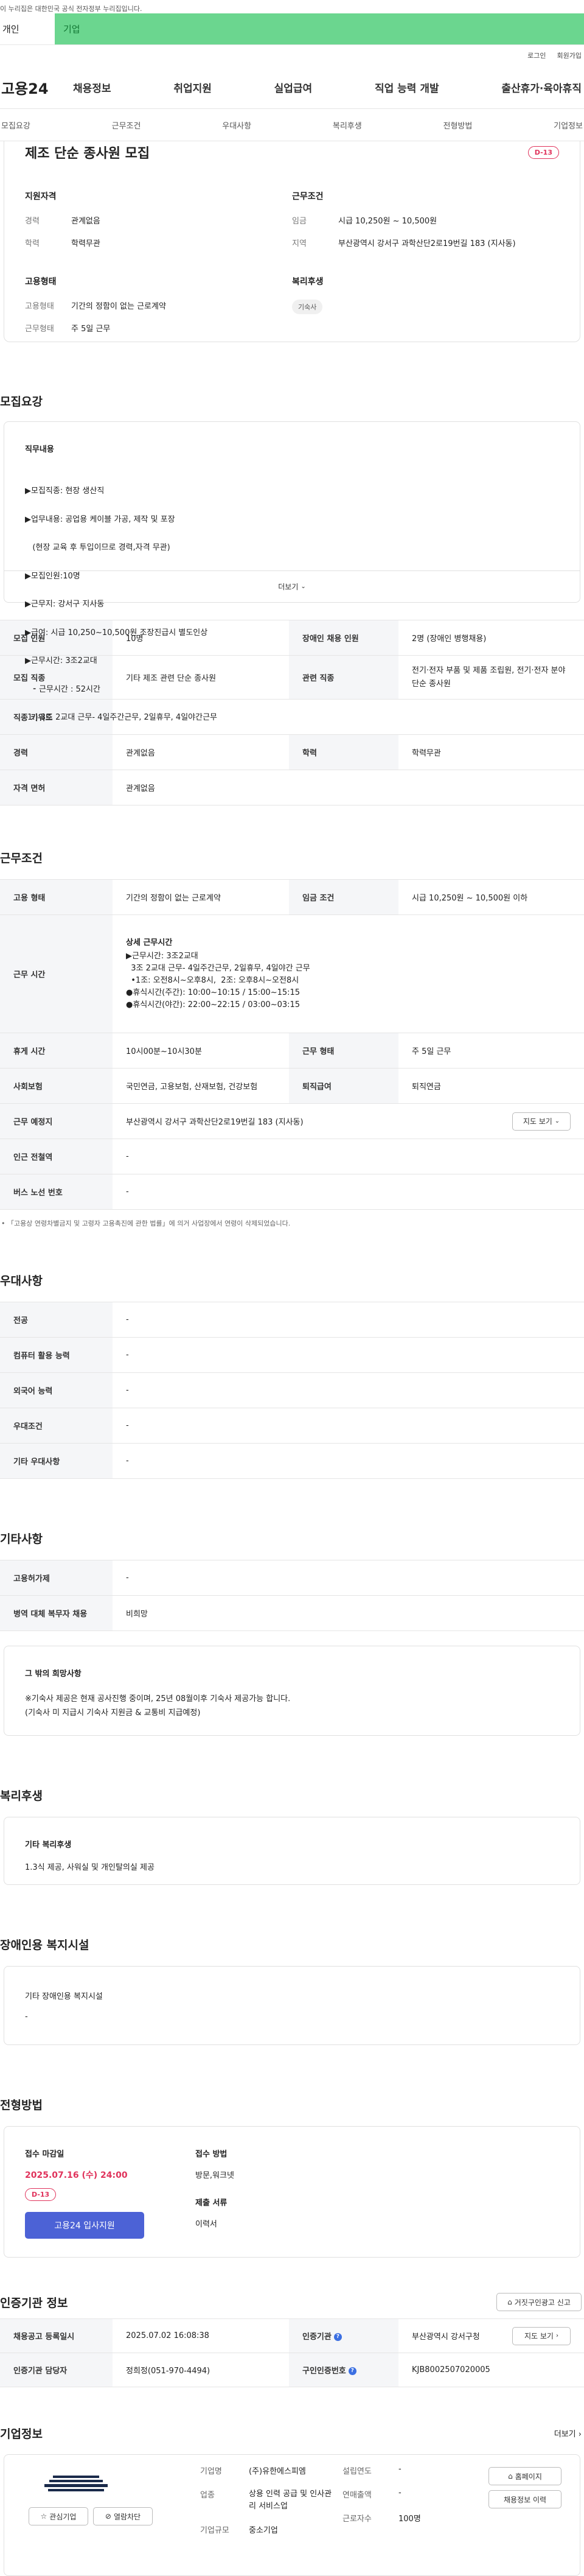 The height and width of the screenshot is (2576, 584). Describe the element at coordinates (16, 125) in the screenshot. I see `anchor-recruit: 모집요강` at that location.